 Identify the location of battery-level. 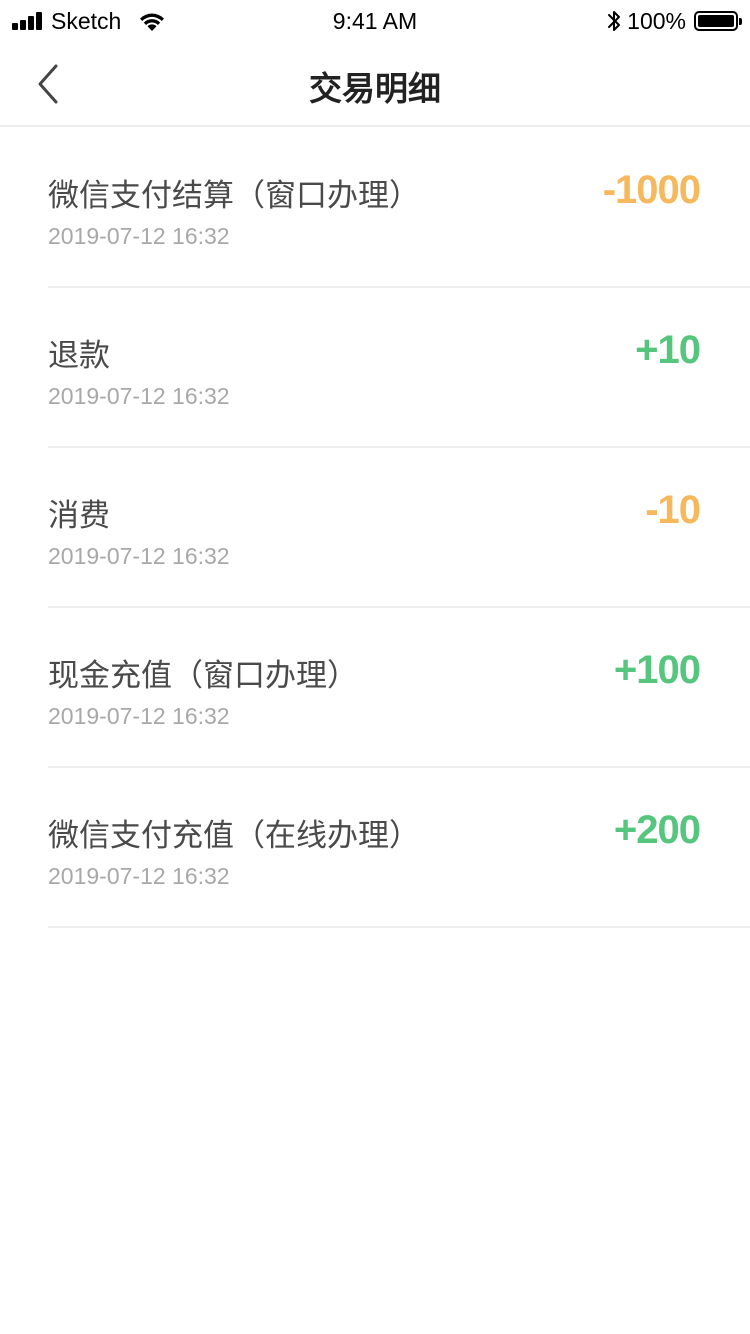
(716, 21).